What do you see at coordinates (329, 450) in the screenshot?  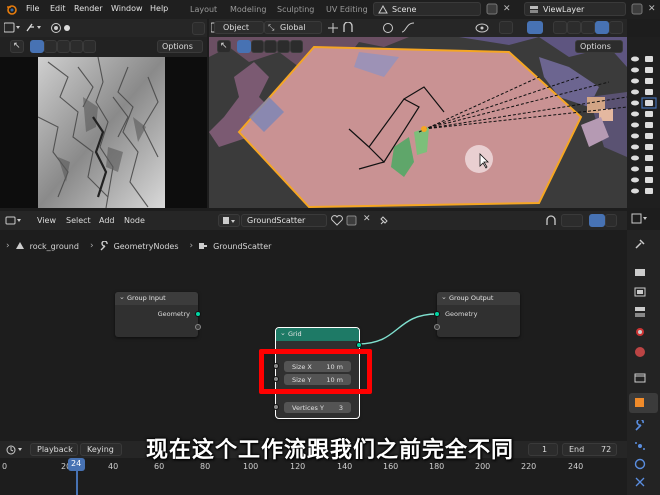 I see `video-subtitle: 现在这个工作流跟我们之前完全不同` at bounding box center [329, 450].